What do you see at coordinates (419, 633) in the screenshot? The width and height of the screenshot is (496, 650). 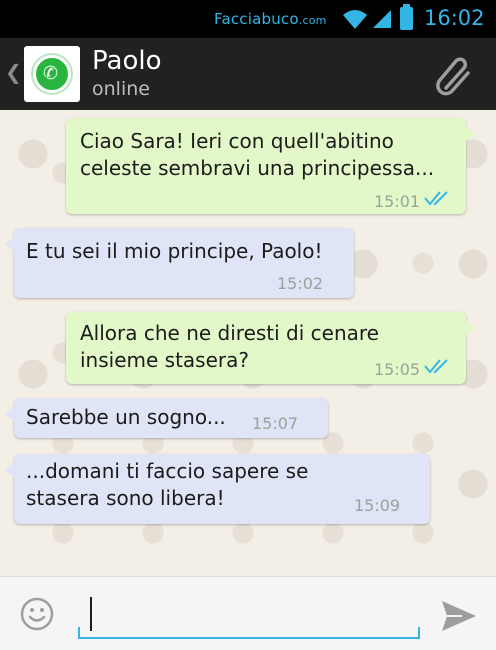 I see `input-edge-right` at bounding box center [419, 633].